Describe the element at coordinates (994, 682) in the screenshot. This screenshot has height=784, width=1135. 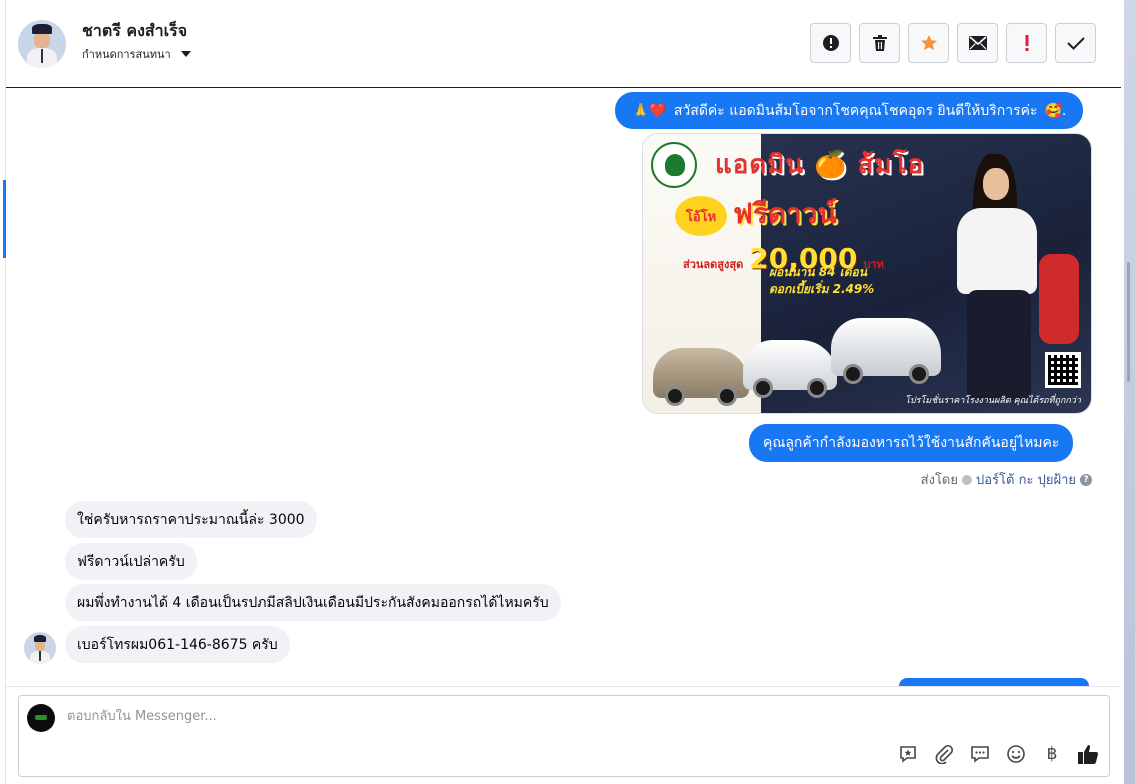
I see `outgoing-message-partial` at that location.